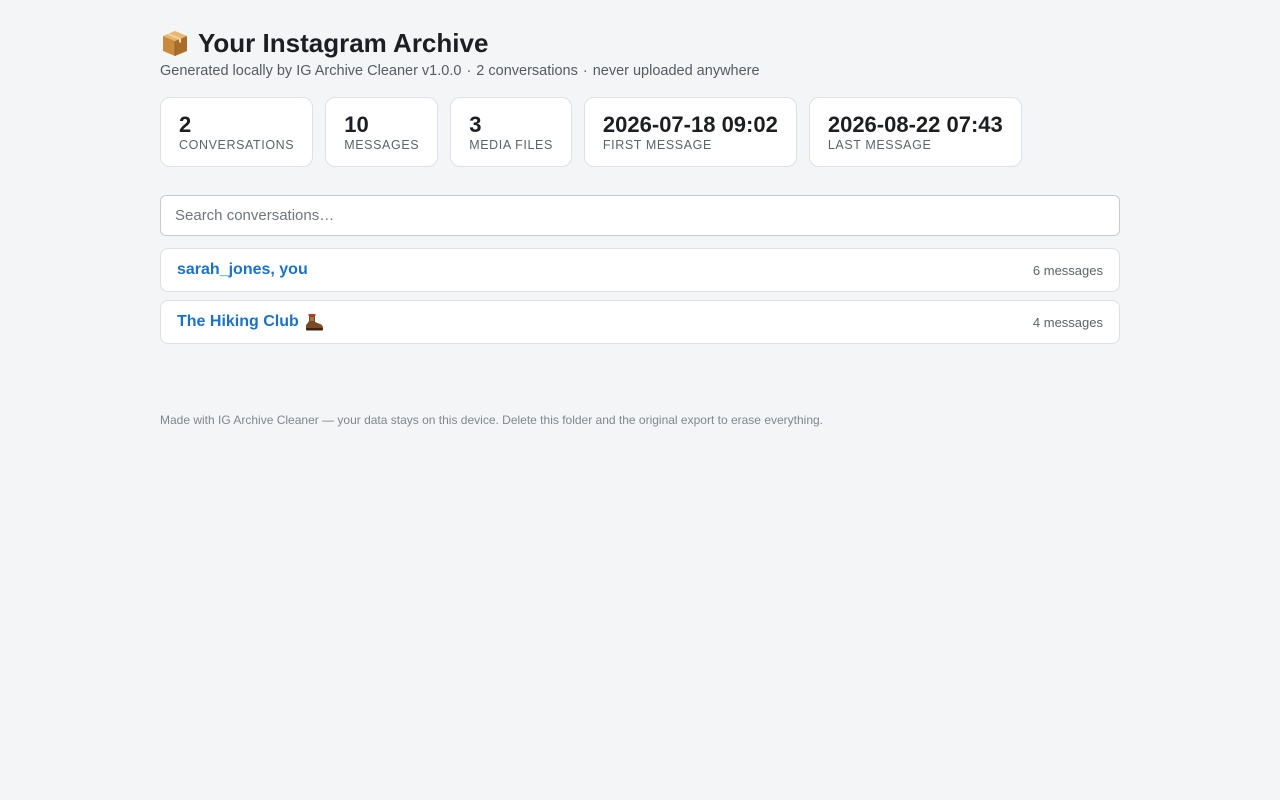 Image resolution: width=1280 pixels, height=800 pixels. What do you see at coordinates (475, 124) in the screenshot?
I see `stat-value: 3` at bounding box center [475, 124].